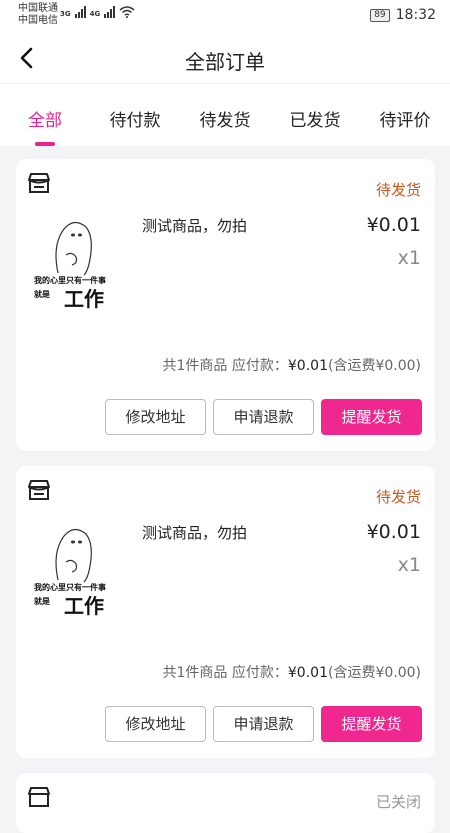 This screenshot has height=833, width=450. I want to click on carrier-2: 中国电信, so click(38, 20).